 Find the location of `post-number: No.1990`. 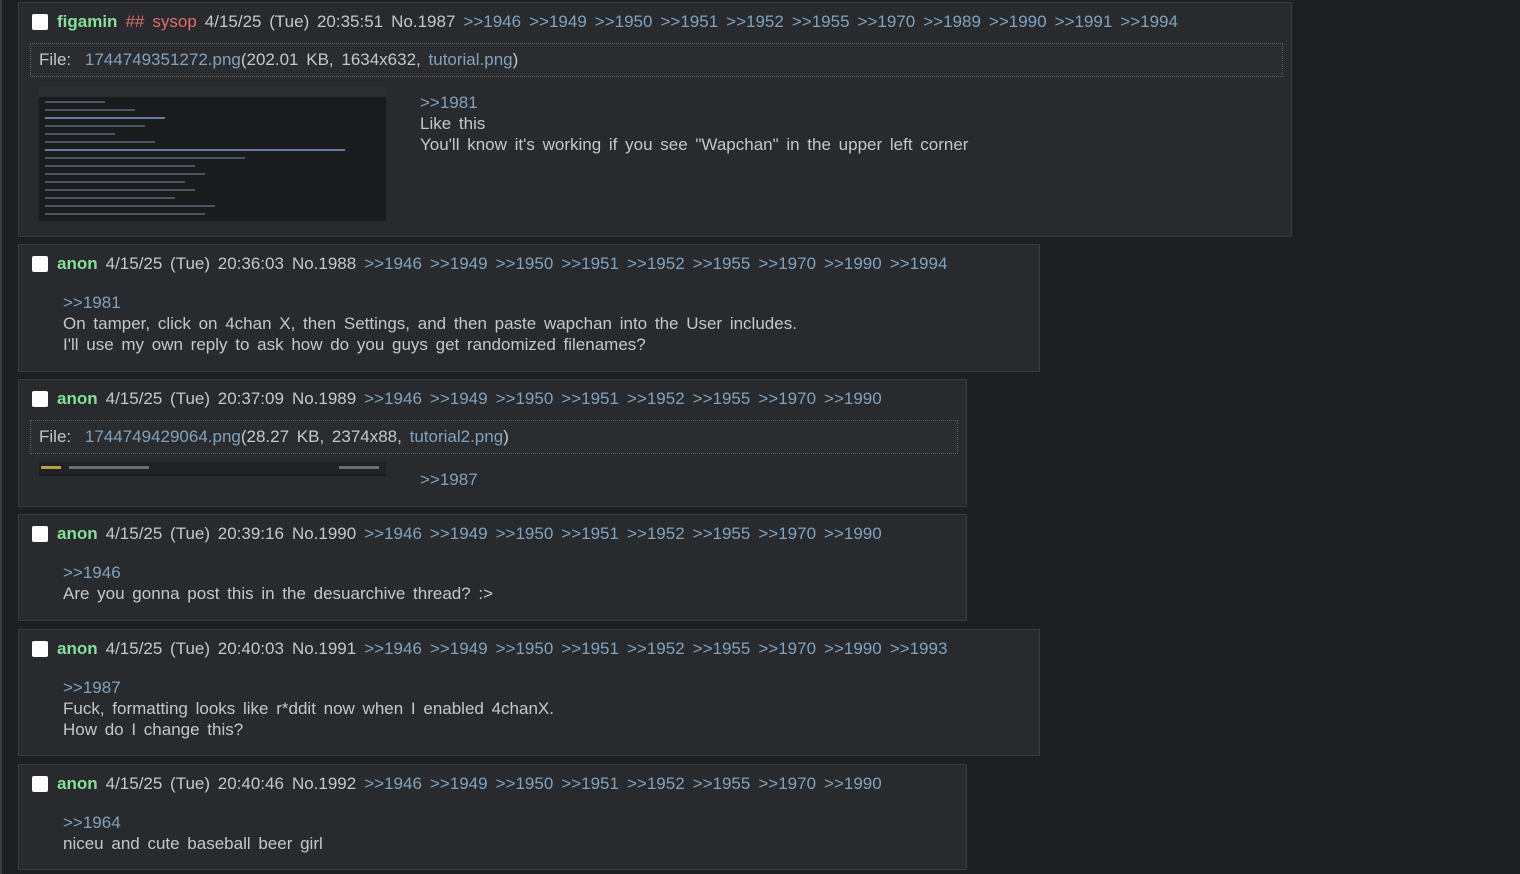

post-number: No.1990 is located at coordinates (324, 534).